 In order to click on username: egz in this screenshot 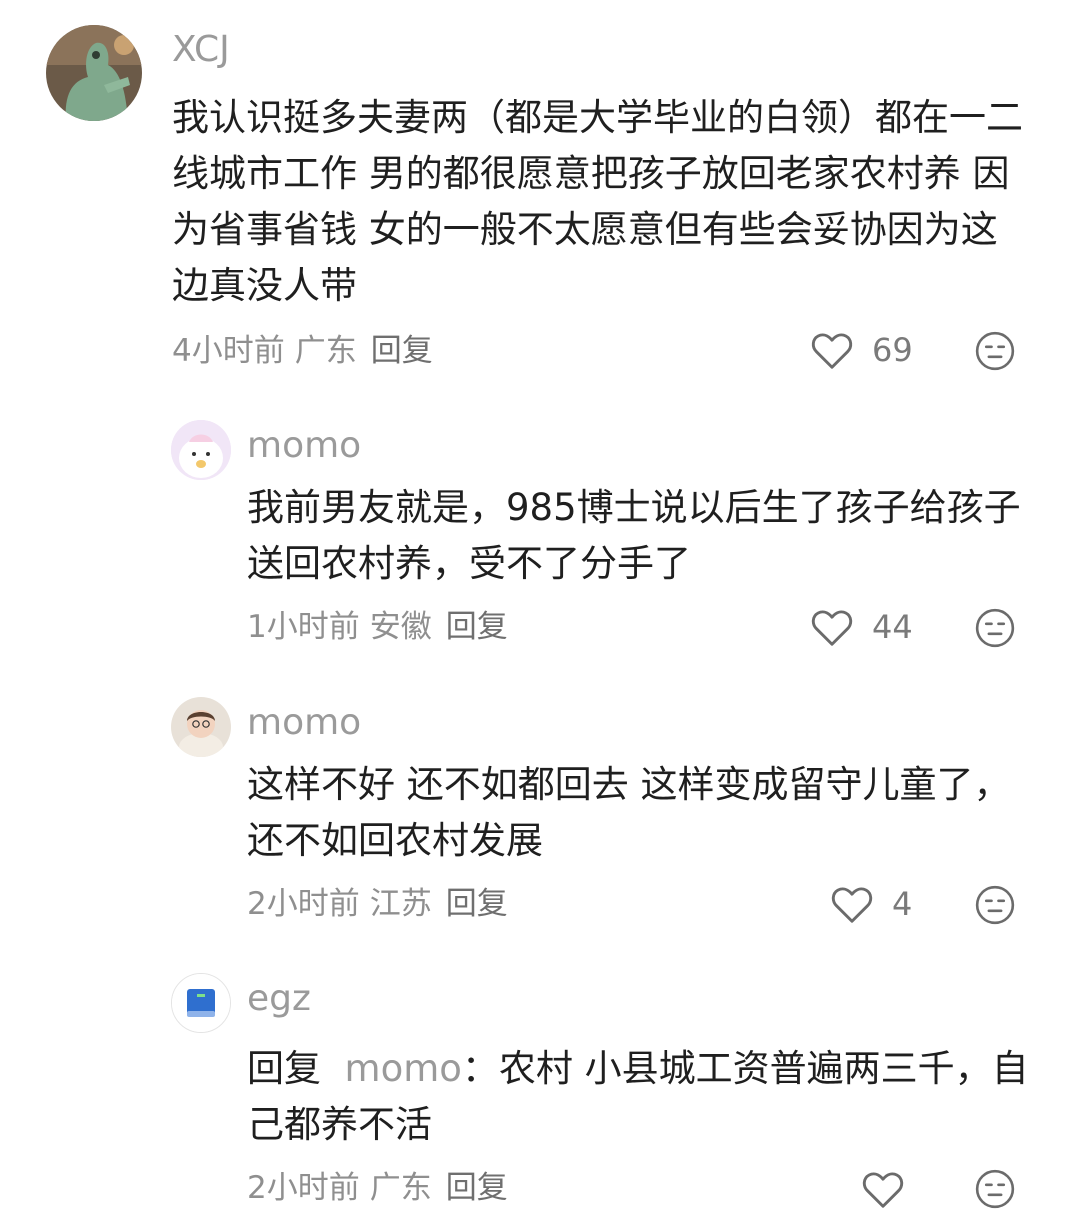, I will do `click(279, 999)`.